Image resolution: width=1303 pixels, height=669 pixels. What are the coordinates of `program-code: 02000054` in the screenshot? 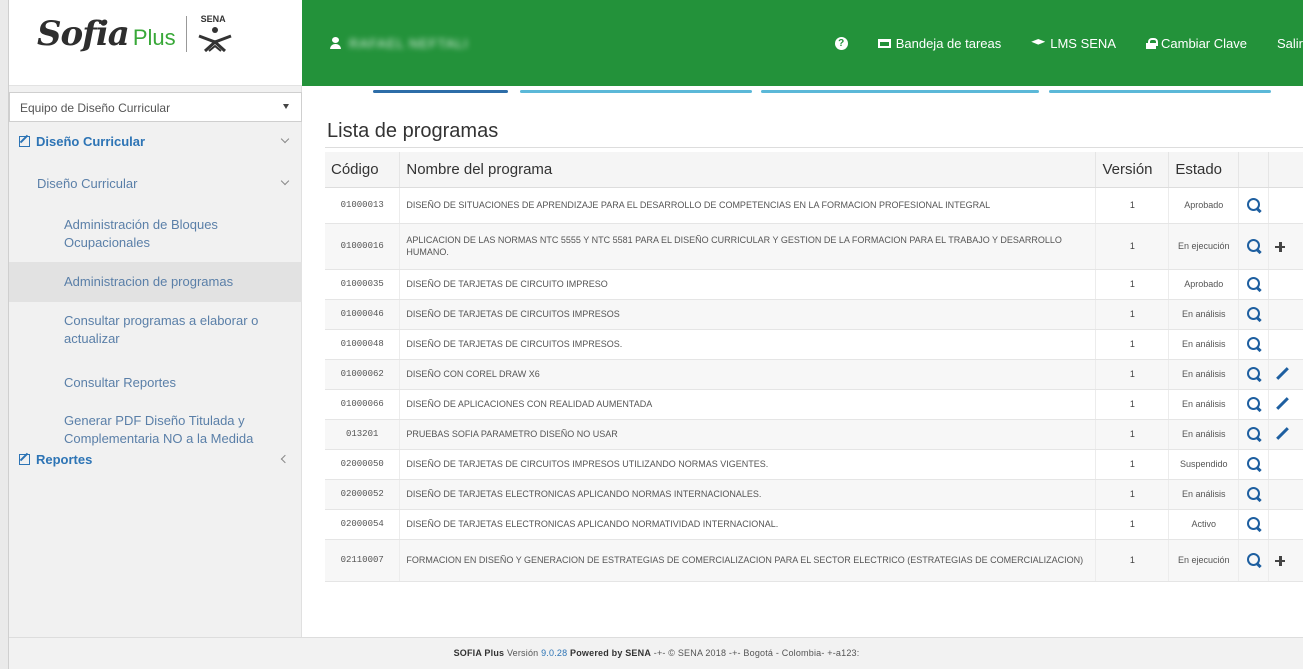 It's located at (363, 524).